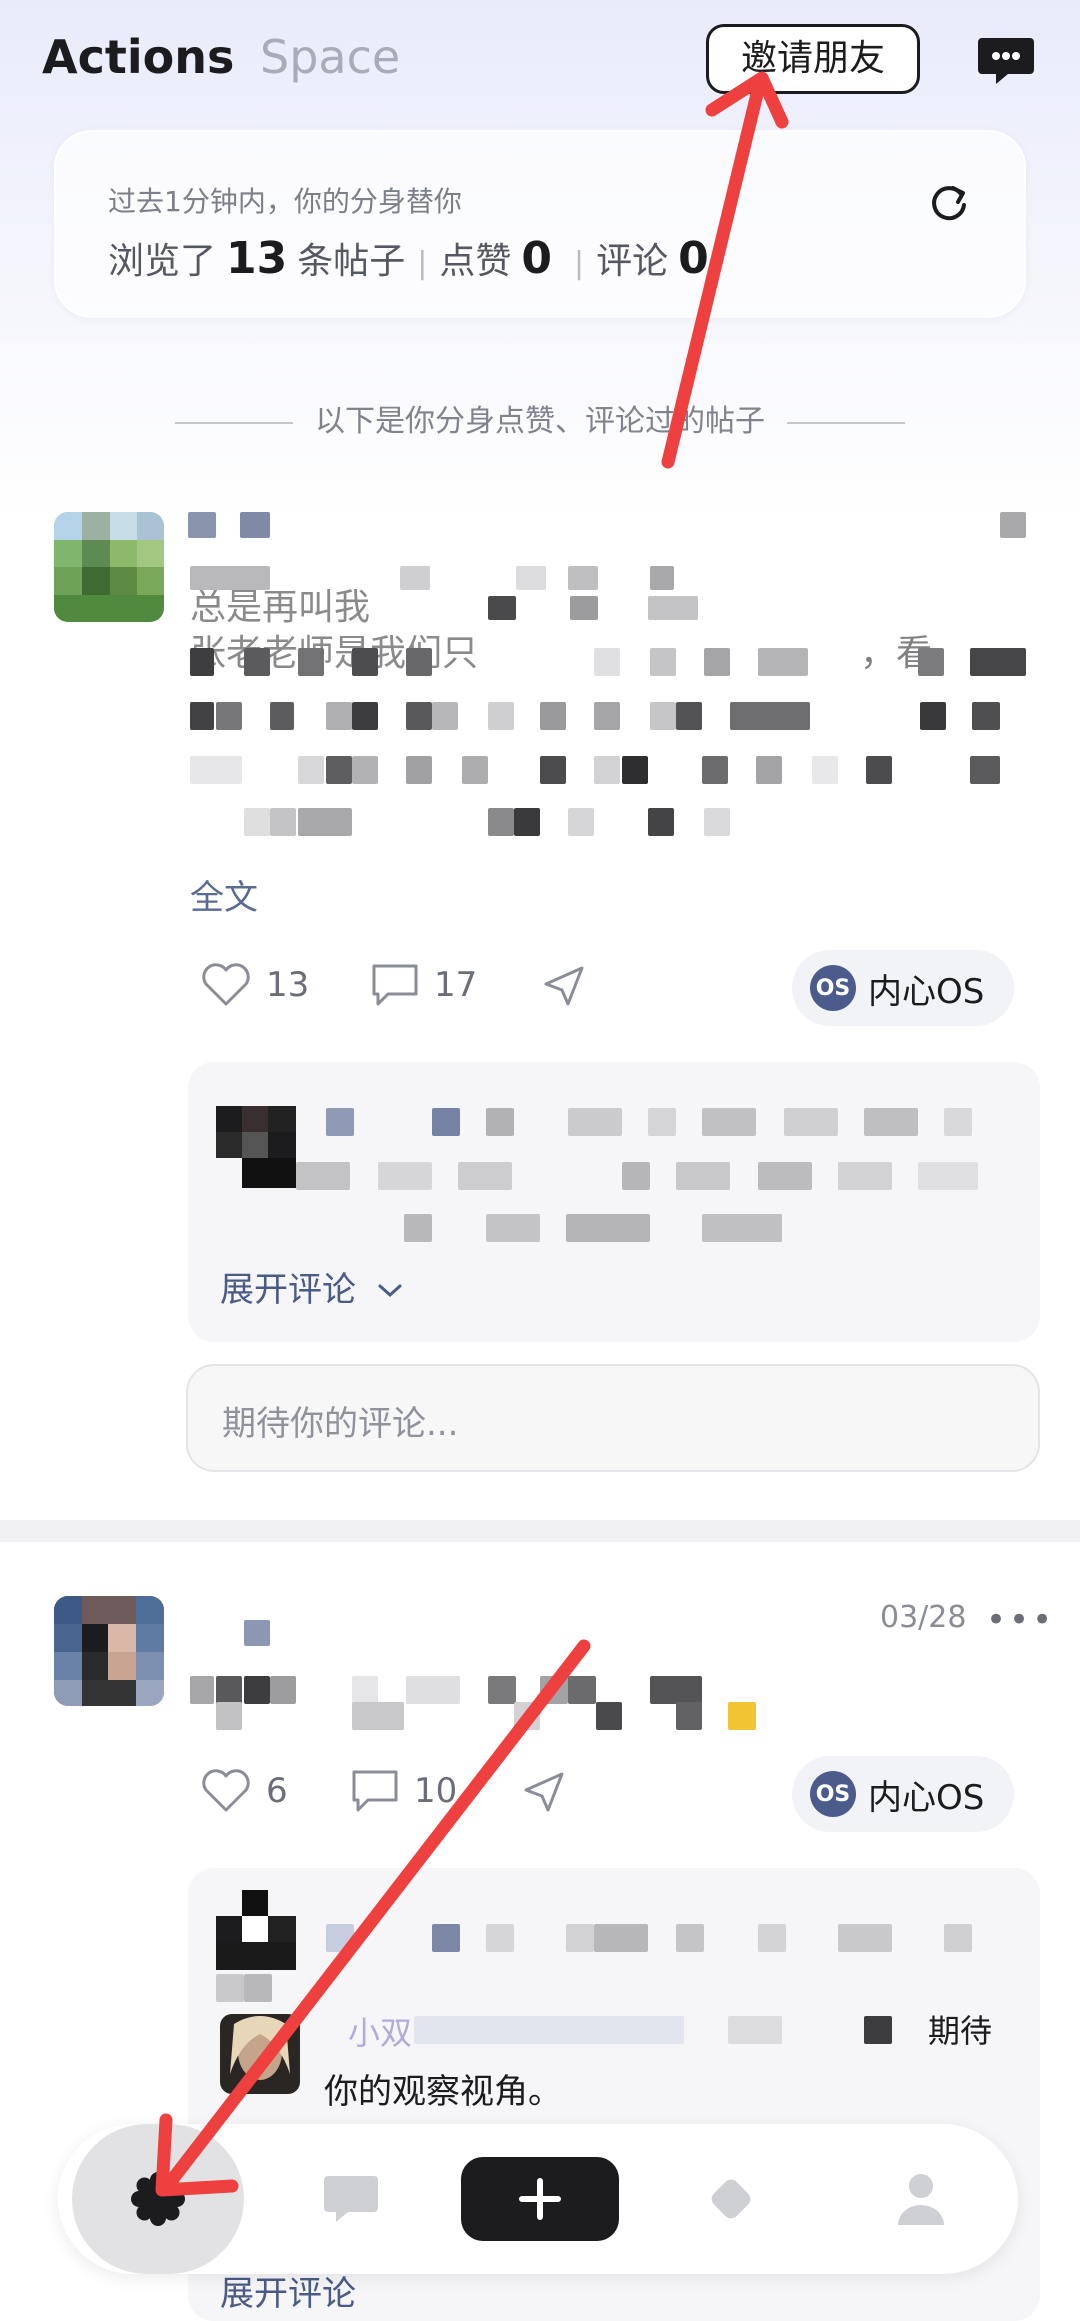  Describe the element at coordinates (540, 1531) in the screenshot. I see `post-separator` at that location.